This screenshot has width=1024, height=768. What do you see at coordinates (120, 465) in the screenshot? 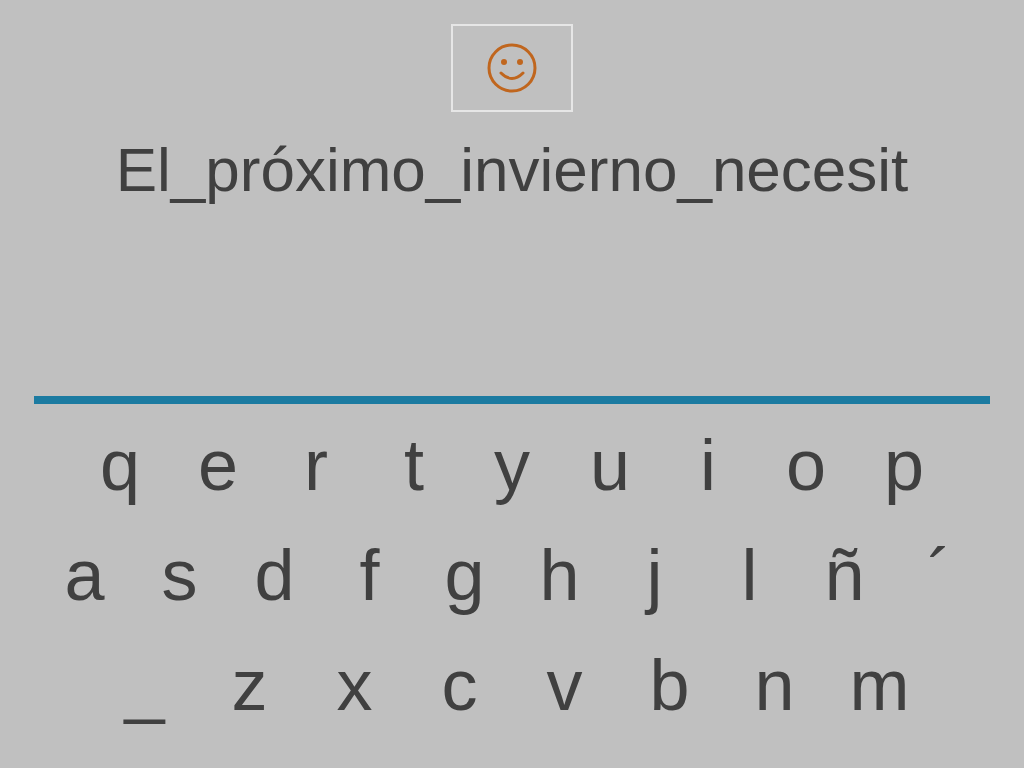
I see `letter-key: q` at bounding box center [120, 465].